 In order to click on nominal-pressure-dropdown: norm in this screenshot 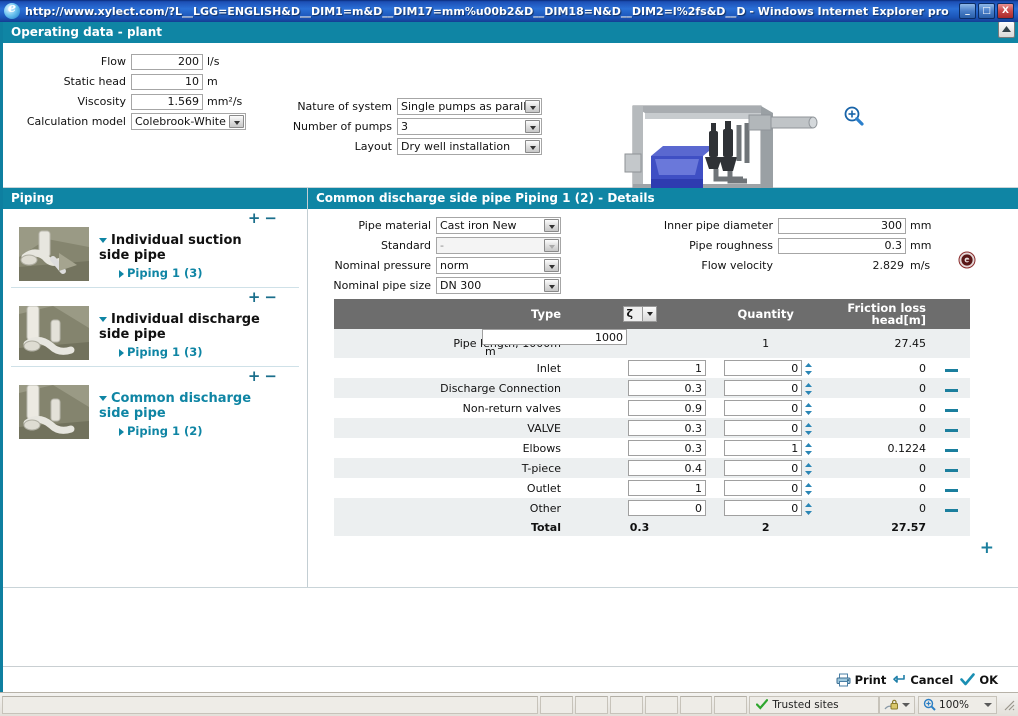, I will do `click(498, 265)`.